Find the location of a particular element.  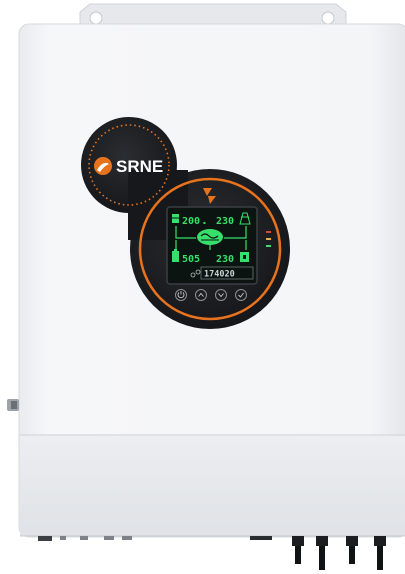

led-run is located at coordinates (268, 246).